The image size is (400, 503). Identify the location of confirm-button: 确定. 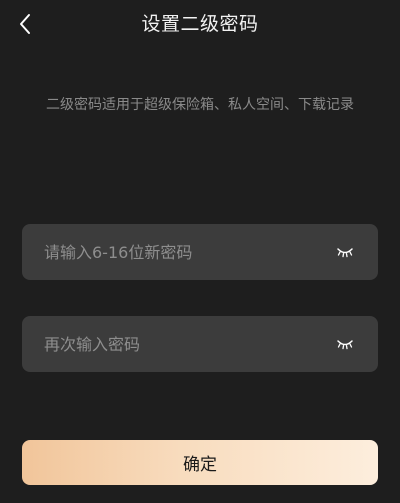
(200, 462).